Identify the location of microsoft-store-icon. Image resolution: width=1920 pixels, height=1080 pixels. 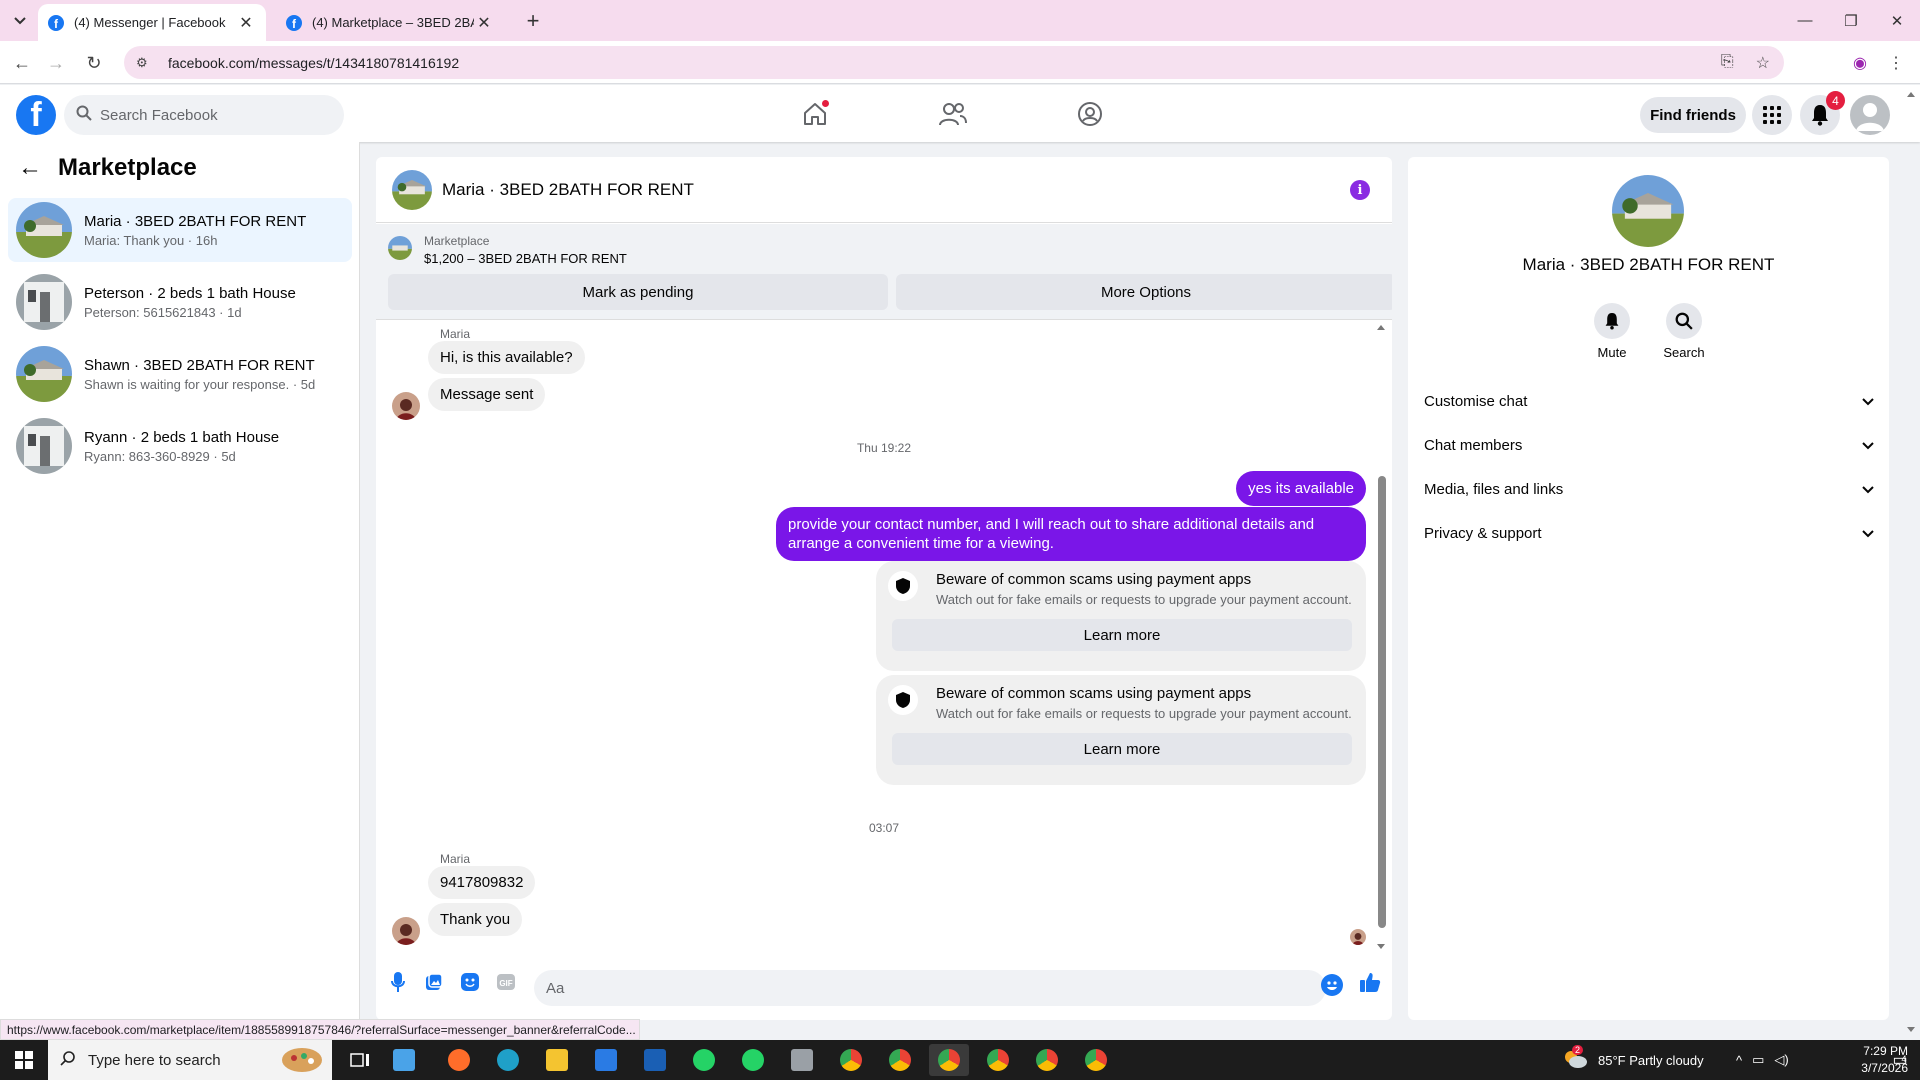
(606, 1060).